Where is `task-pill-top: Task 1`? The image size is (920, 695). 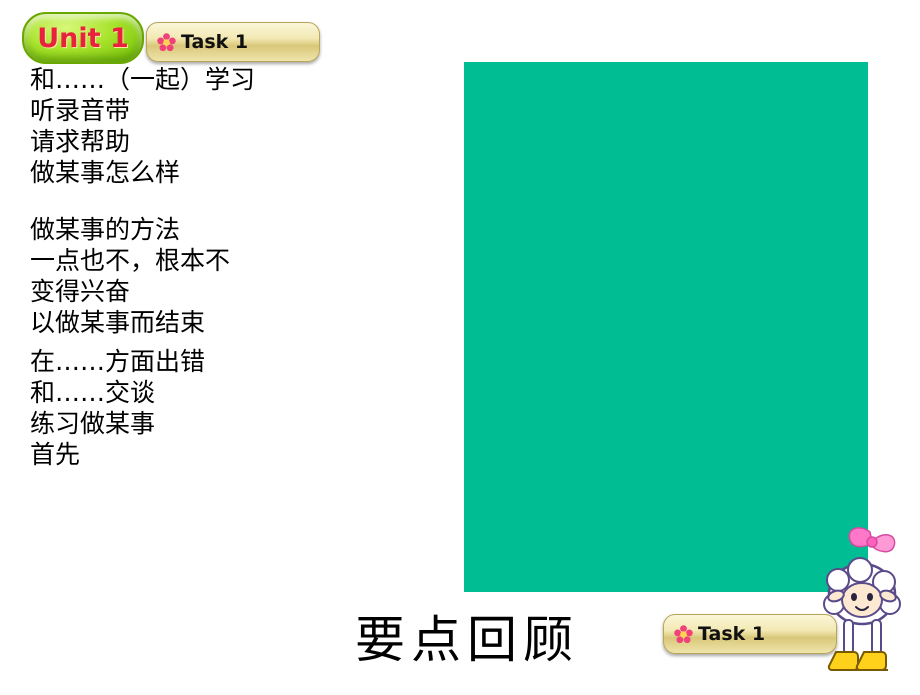
task-pill-top: Task 1 is located at coordinates (233, 42).